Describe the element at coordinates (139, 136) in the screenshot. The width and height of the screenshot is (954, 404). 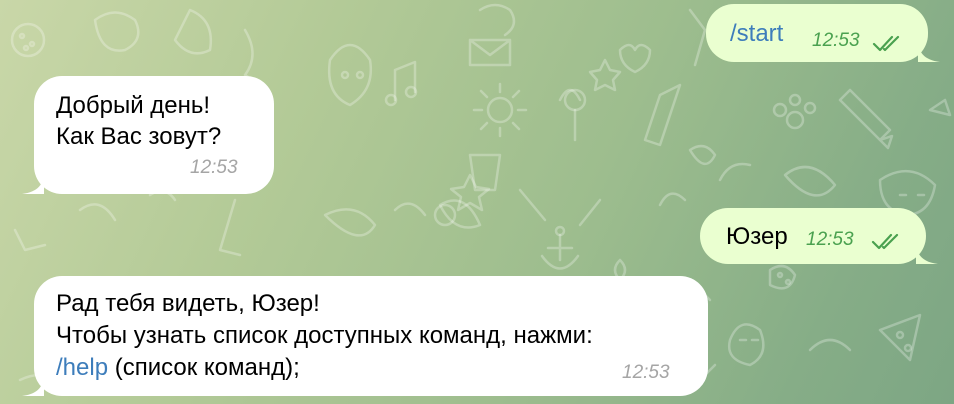
I see `message-text-line: Как Вас зовут?` at that location.